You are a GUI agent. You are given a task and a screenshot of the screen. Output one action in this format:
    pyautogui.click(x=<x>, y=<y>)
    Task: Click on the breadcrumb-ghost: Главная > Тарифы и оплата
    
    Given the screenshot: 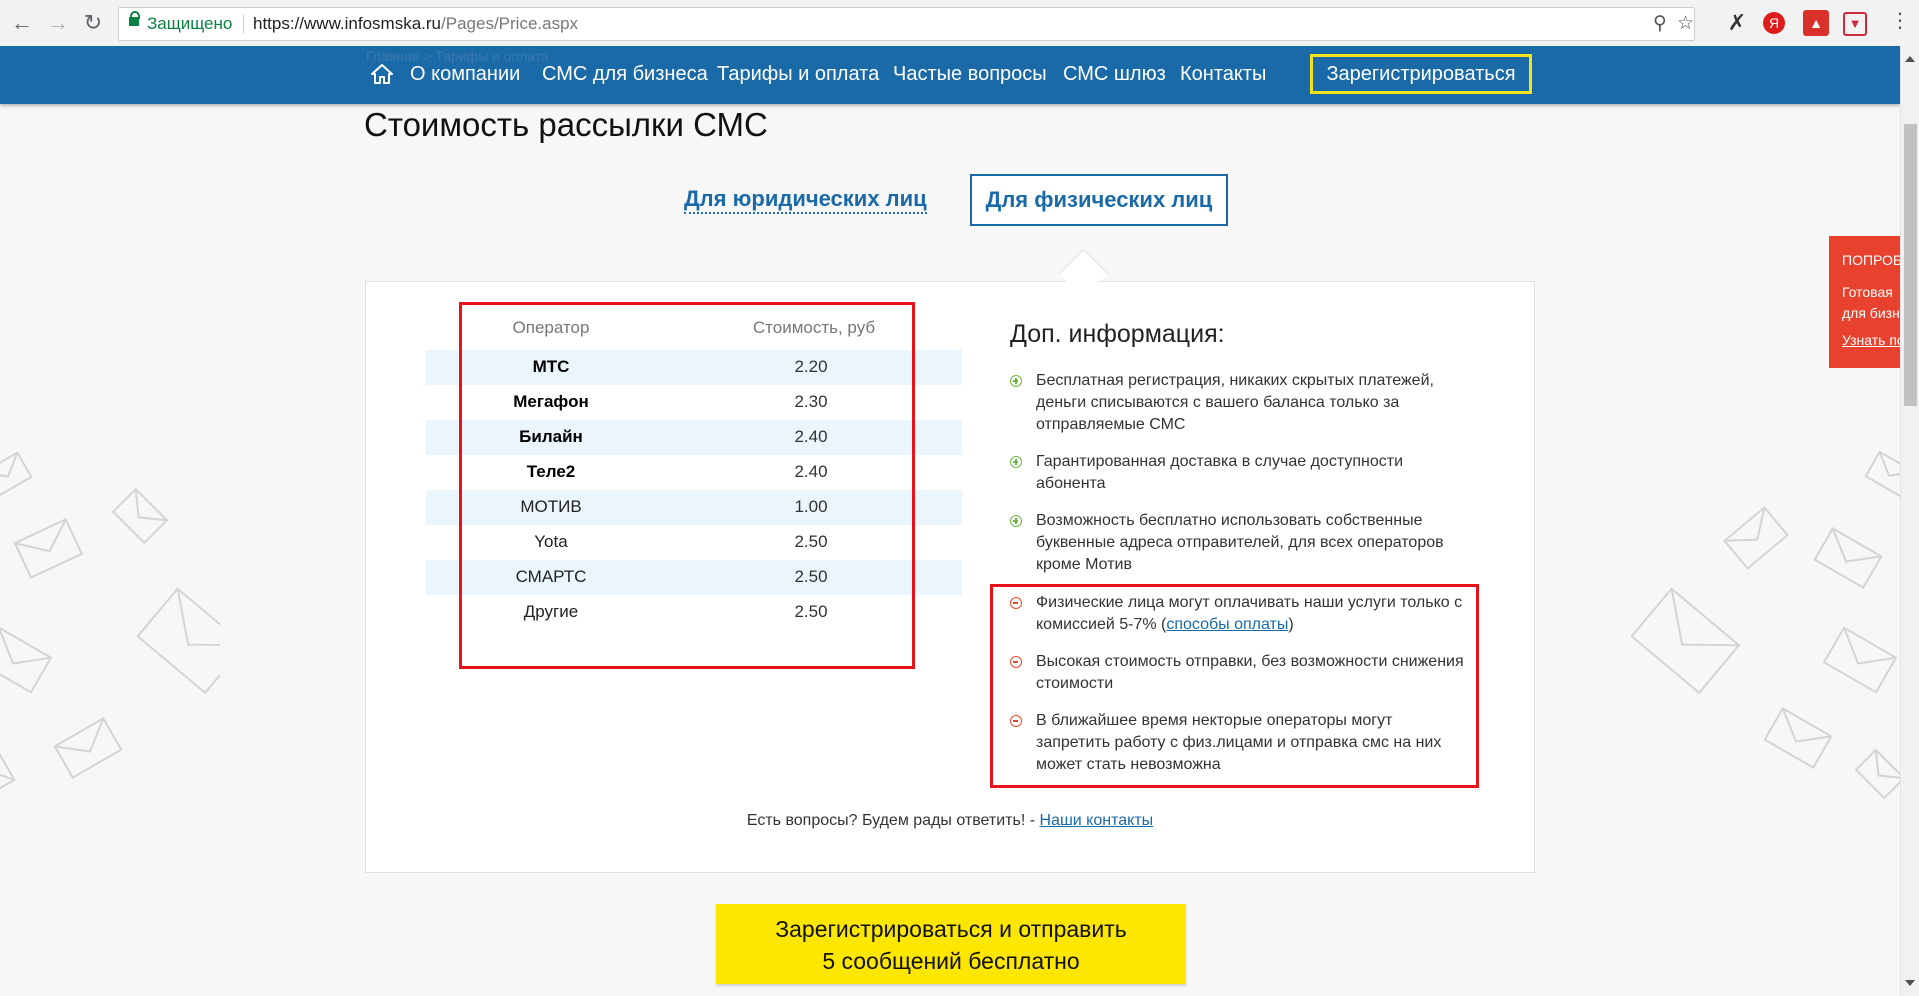 What is the action you would take?
    pyautogui.click(x=457, y=56)
    